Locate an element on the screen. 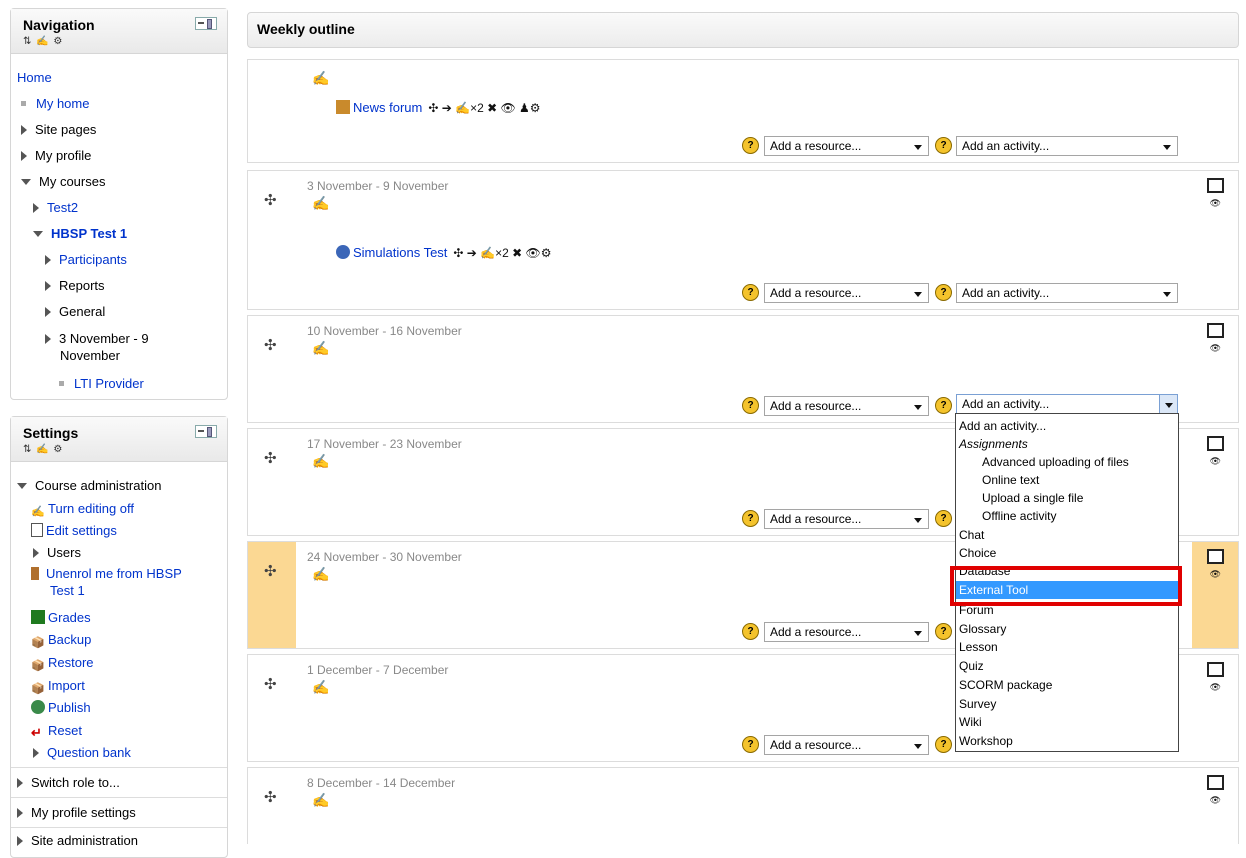 This screenshot has height=858, width=1246. bullet-icon is located at coordinates (61, 383).